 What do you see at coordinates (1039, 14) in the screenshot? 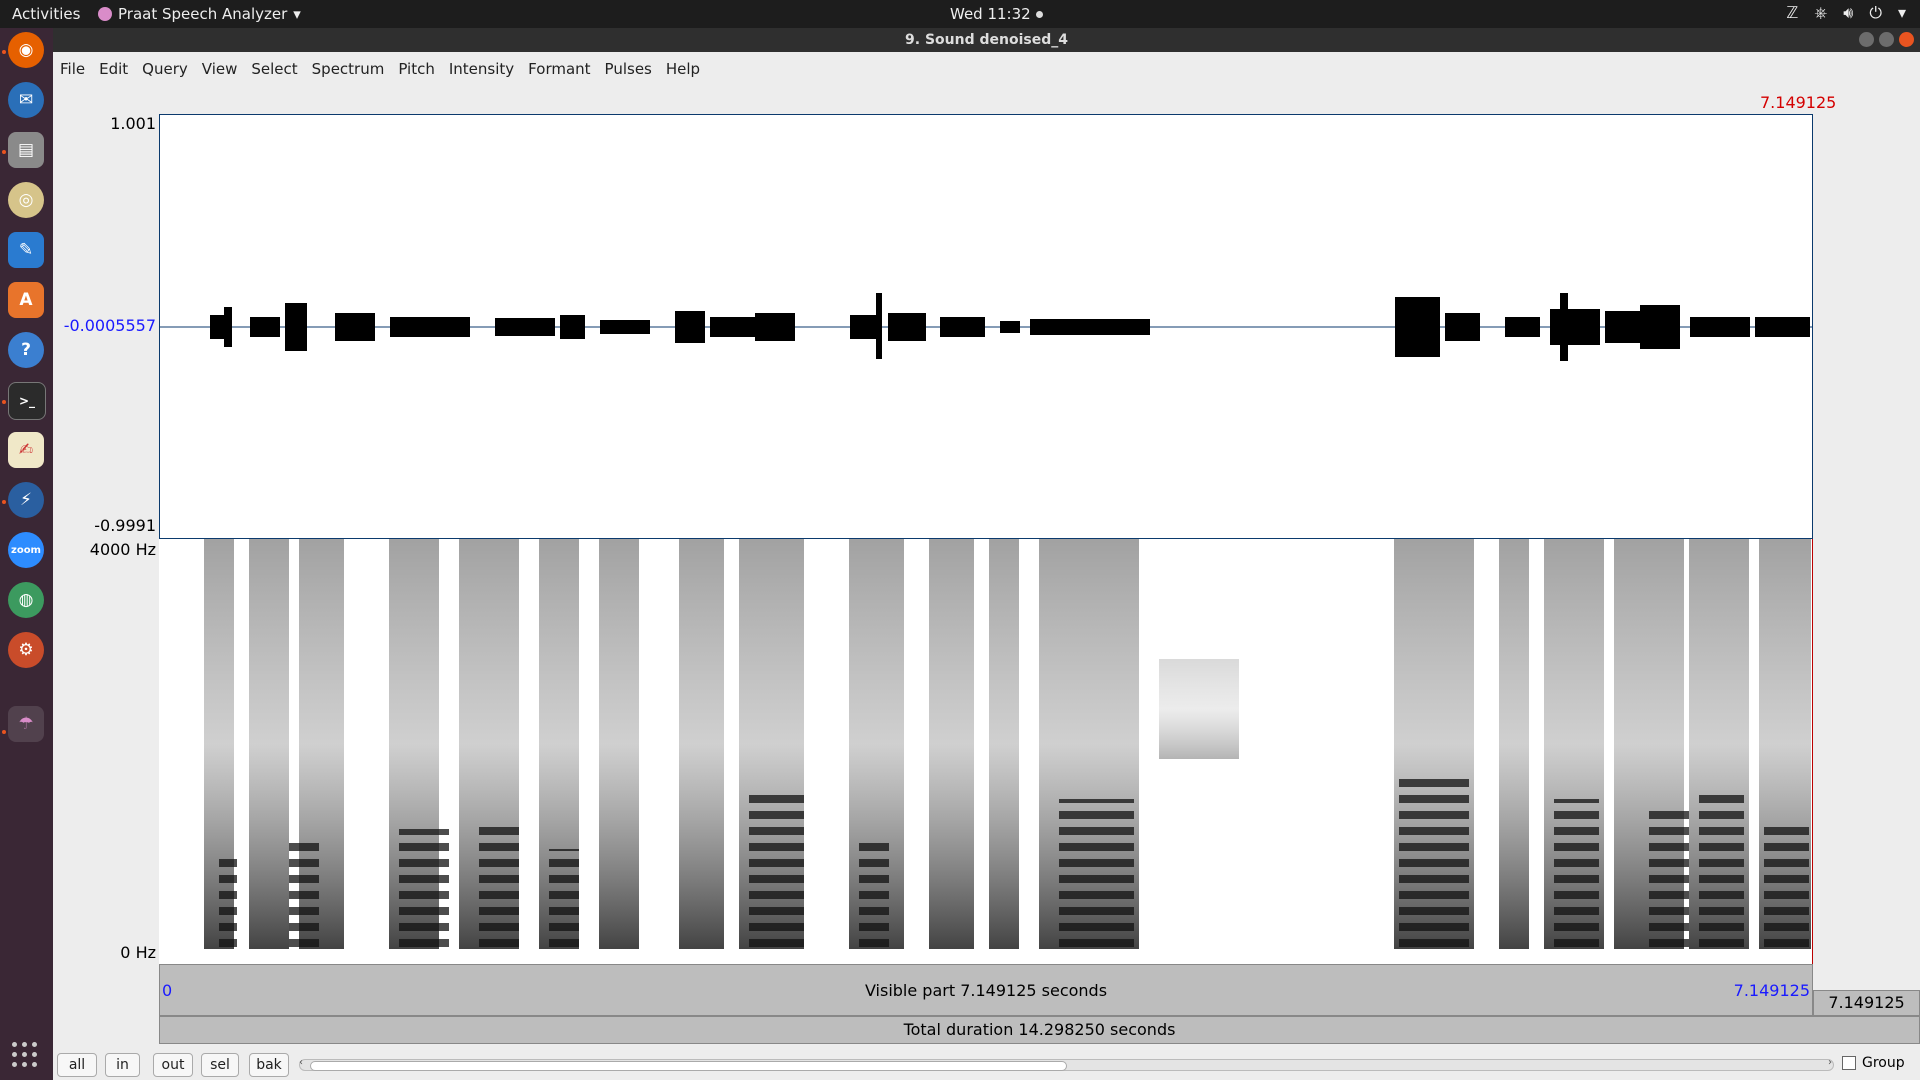
I see `notification-dot-icon` at bounding box center [1039, 14].